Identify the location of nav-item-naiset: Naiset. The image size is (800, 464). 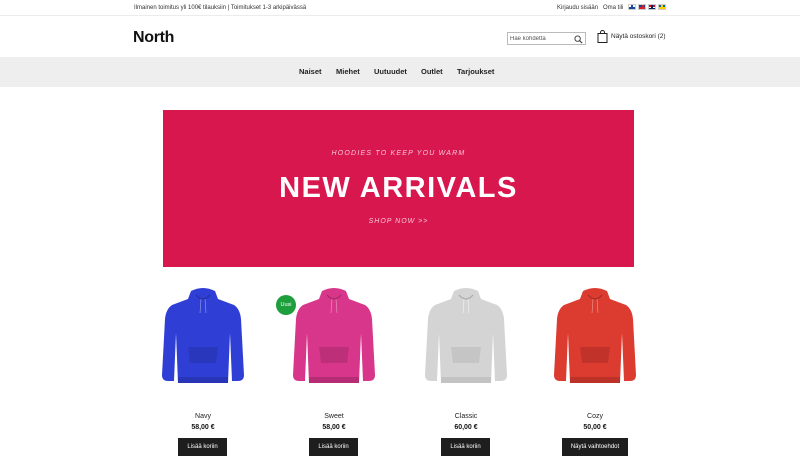
(310, 71).